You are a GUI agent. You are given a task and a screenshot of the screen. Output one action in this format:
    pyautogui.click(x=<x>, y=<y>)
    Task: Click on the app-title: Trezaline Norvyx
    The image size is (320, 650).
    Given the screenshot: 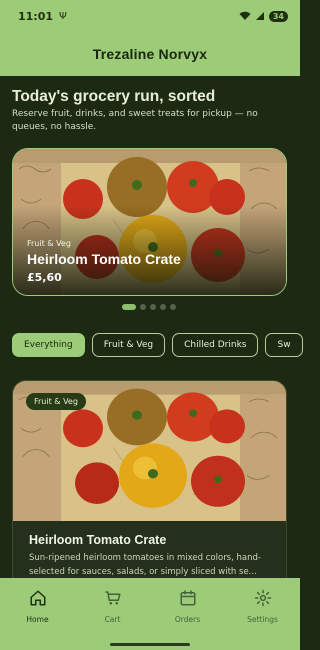 What is the action you would take?
    pyautogui.click(x=150, y=54)
    